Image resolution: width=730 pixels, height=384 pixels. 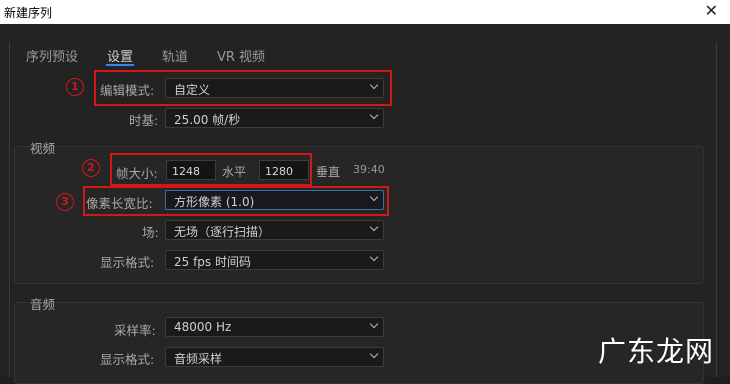 What do you see at coordinates (52, 55) in the screenshot?
I see `tab-sequence-presets: 序列预设` at bounding box center [52, 55].